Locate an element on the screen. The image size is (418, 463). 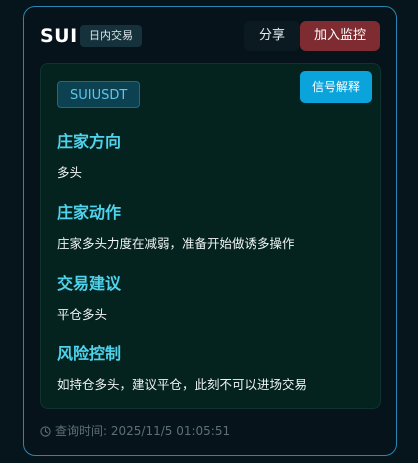
section-text-action: 庄家多头力度在减弱，准备开始做诱多操作 is located at coordinates (176, 243).